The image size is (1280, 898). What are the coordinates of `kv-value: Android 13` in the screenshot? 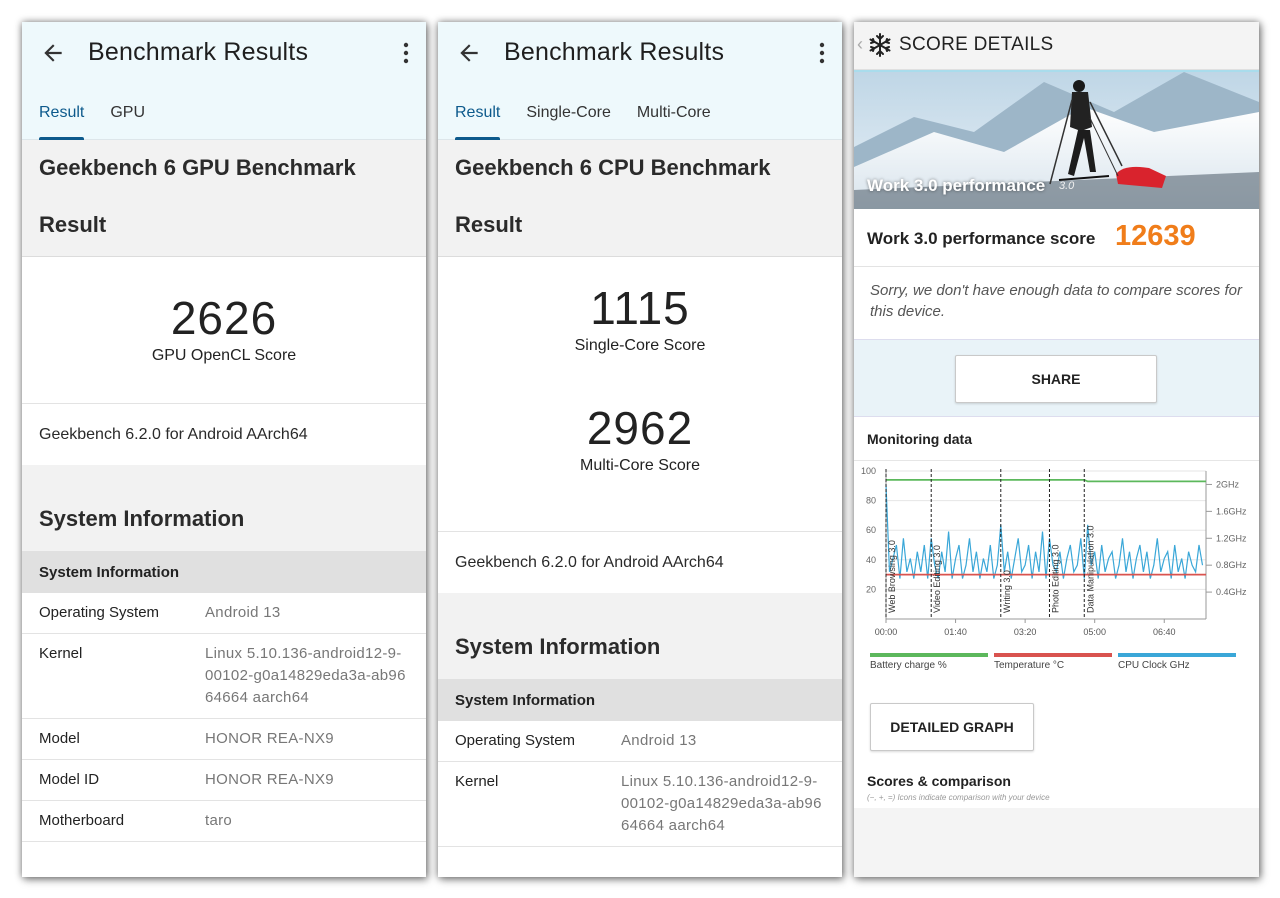 It's located at (243, 612).